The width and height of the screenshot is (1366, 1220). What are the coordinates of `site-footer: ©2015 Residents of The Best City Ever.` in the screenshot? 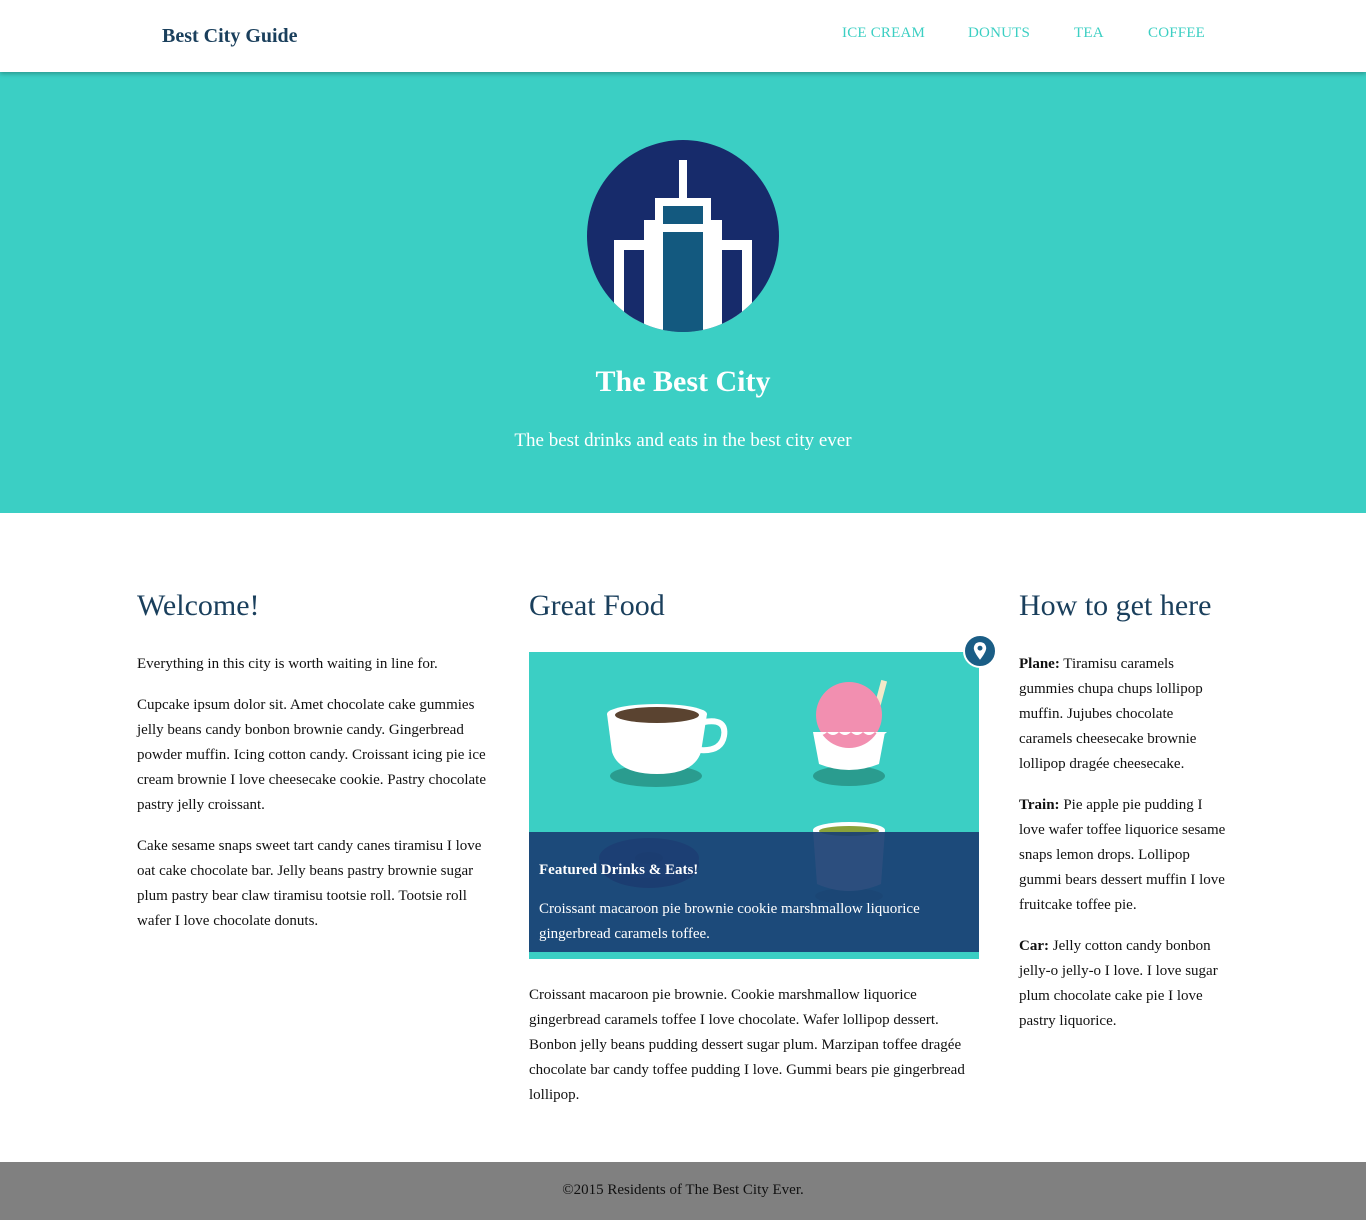 It's located at (683, 1191).